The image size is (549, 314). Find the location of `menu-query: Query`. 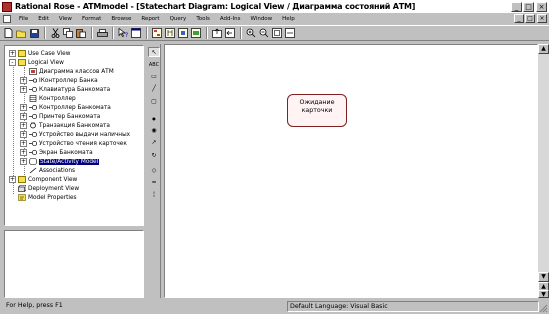

menu-query: Query is located at coordinates (178, 19).